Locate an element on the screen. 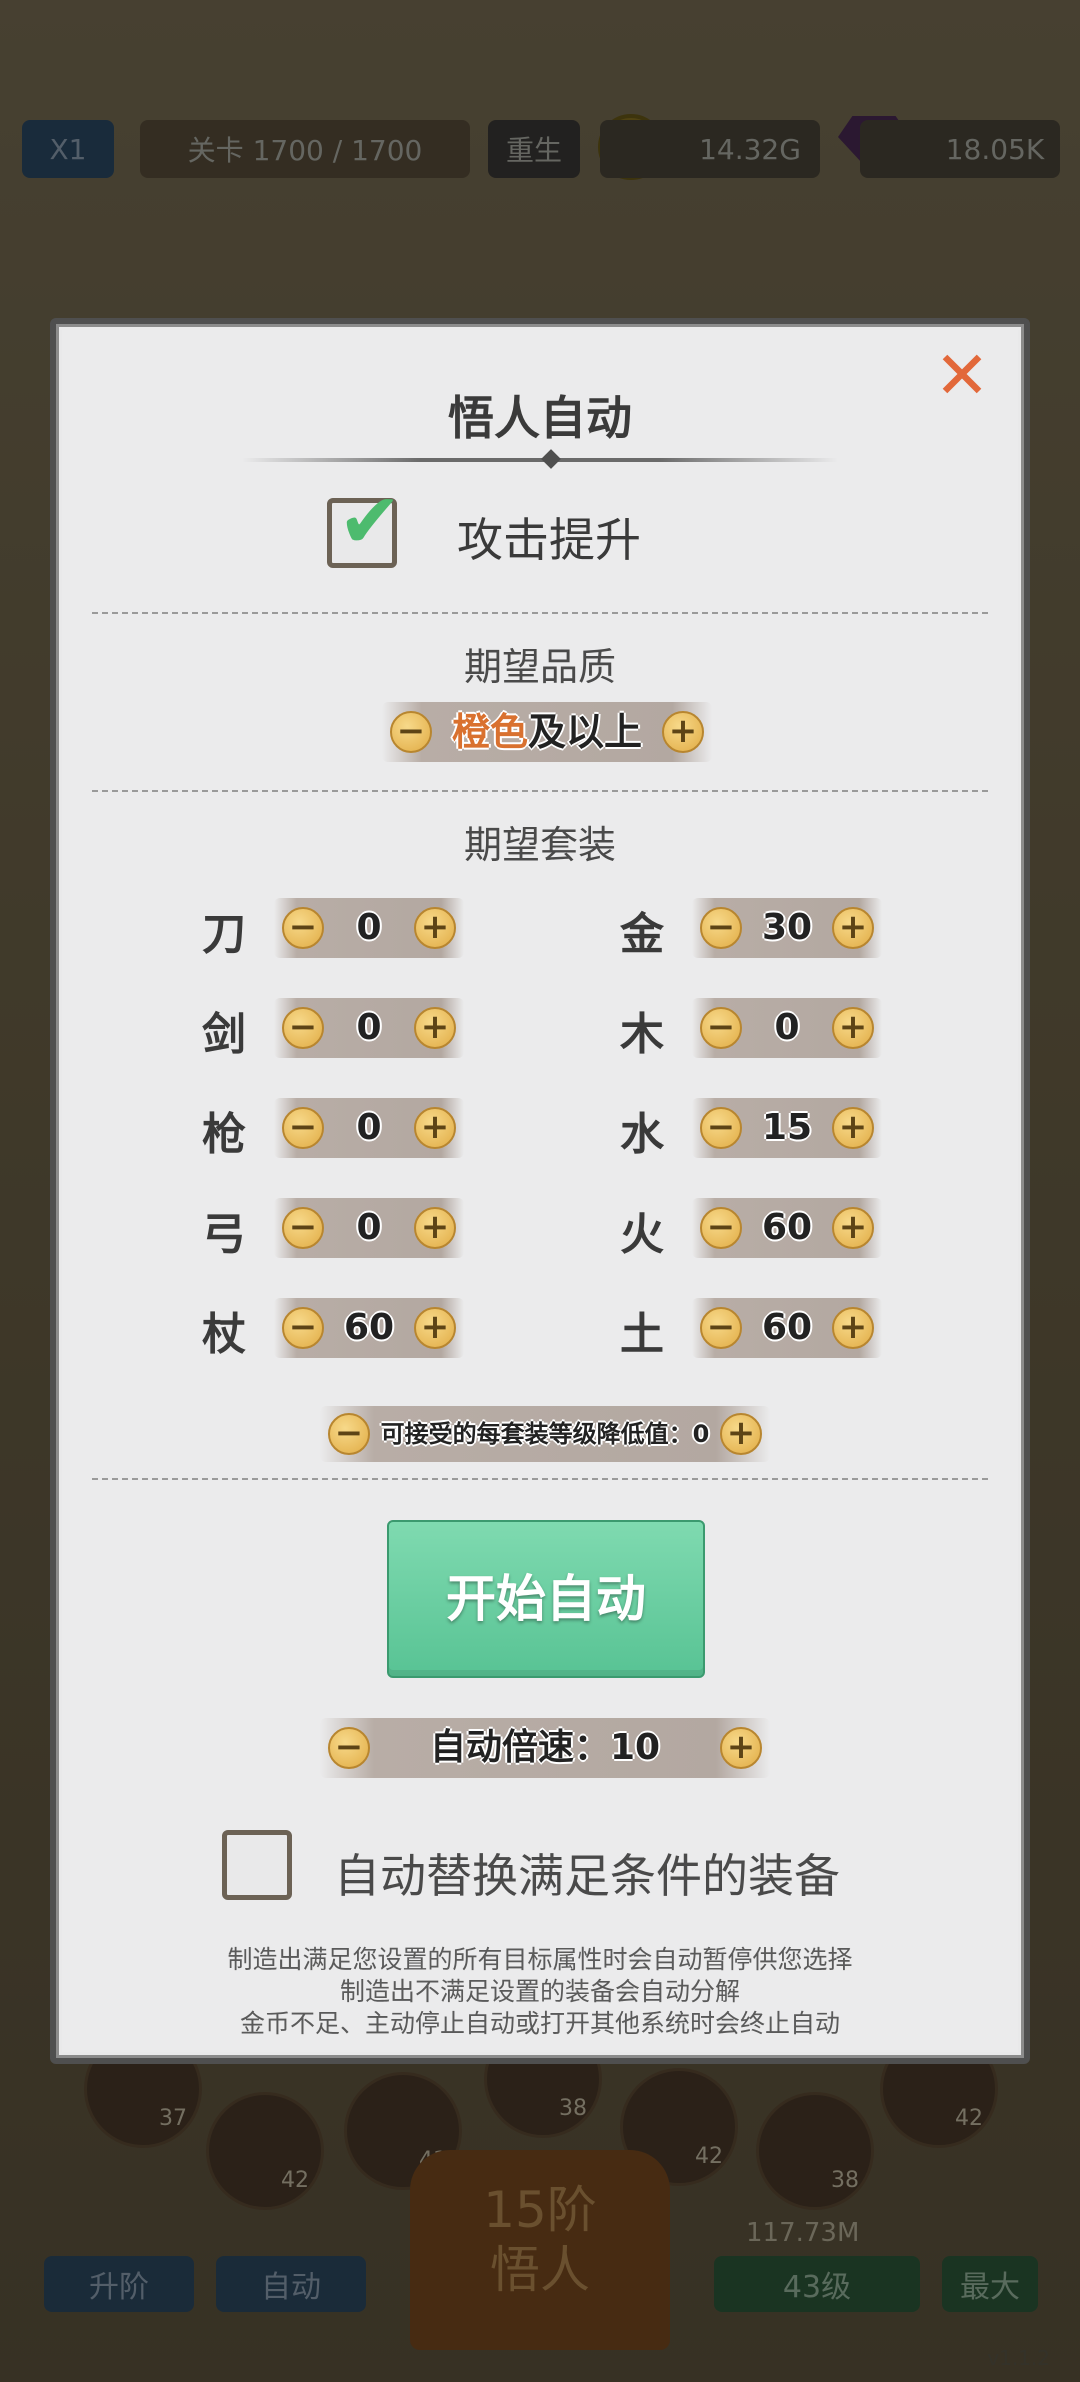 This screenshot has height=2382, width=1080. set-label-huo: 火 is located at coordinates (642, 1234).